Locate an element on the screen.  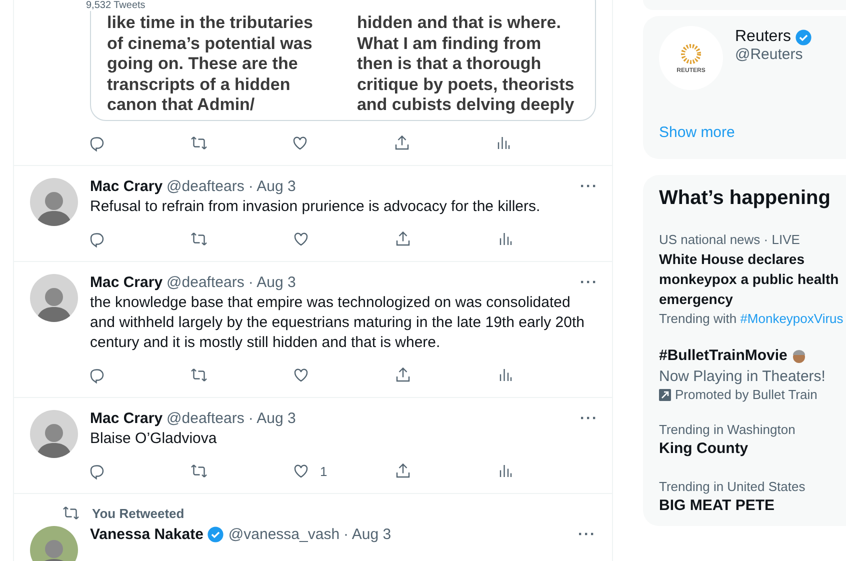
account-name: Reuters is located at coordinates (763, 37).